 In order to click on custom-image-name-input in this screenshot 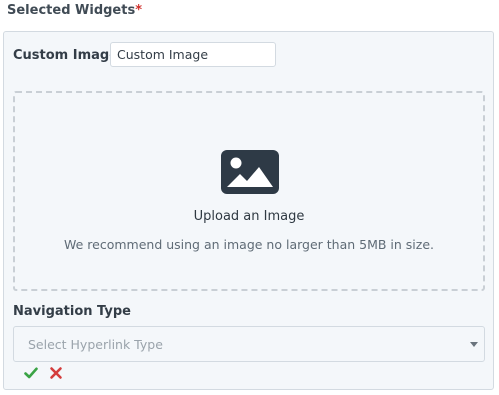, I will do `click(193, 54)`.